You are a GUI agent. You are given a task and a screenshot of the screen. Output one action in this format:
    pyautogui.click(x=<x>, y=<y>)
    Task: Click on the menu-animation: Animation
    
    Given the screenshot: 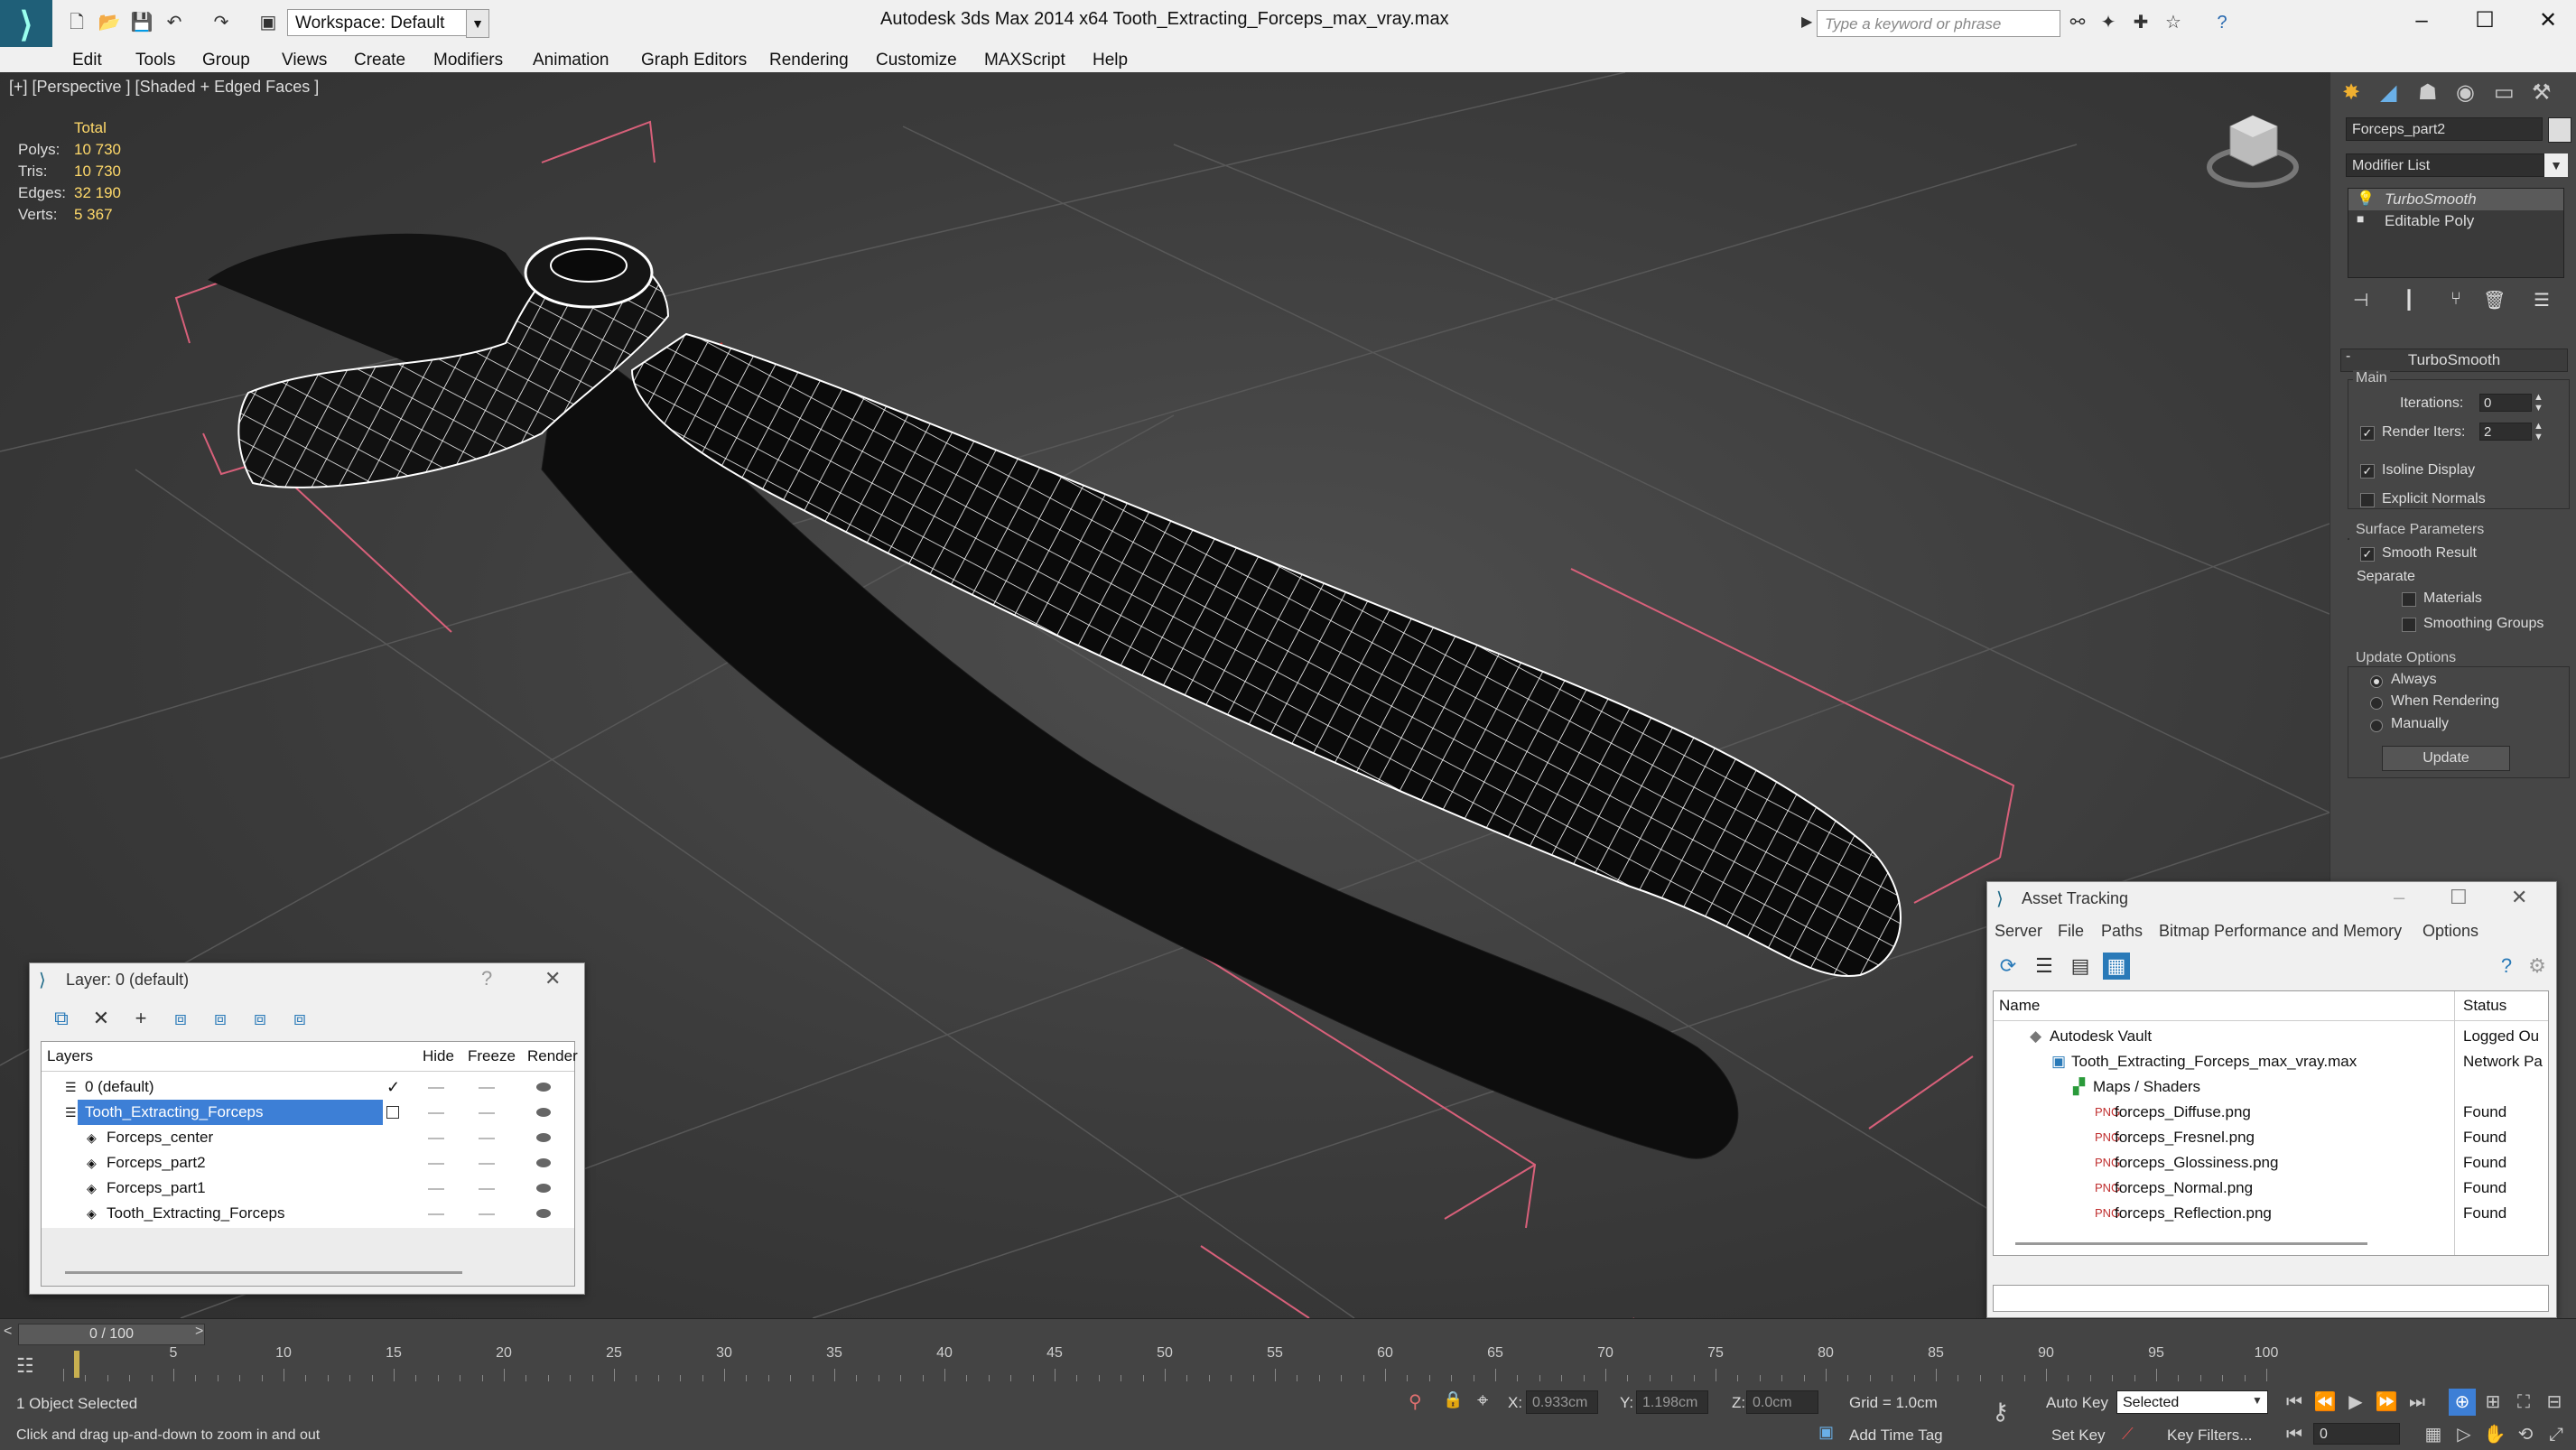 What is the action you would take?
    pyautogui.click(x=571, y=60)
    